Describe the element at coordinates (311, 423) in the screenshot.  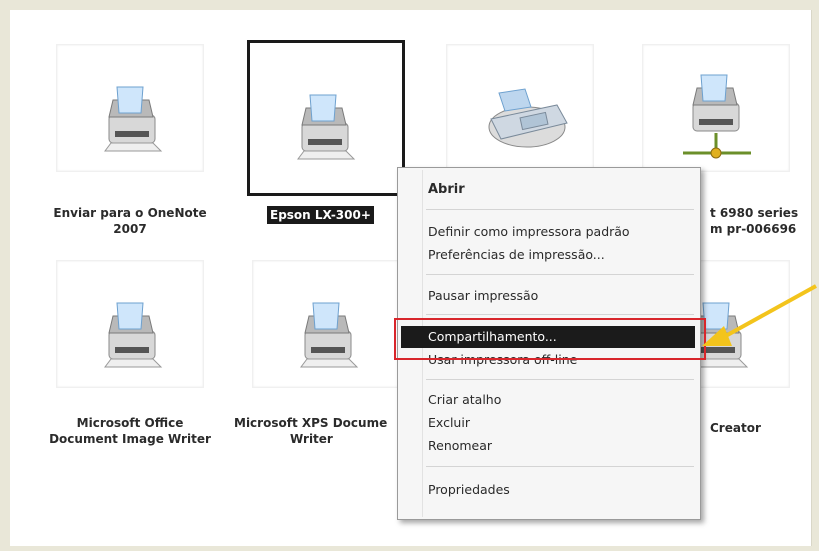
I see `printer-name-line1: Microsoft XPS Docume` at that location.